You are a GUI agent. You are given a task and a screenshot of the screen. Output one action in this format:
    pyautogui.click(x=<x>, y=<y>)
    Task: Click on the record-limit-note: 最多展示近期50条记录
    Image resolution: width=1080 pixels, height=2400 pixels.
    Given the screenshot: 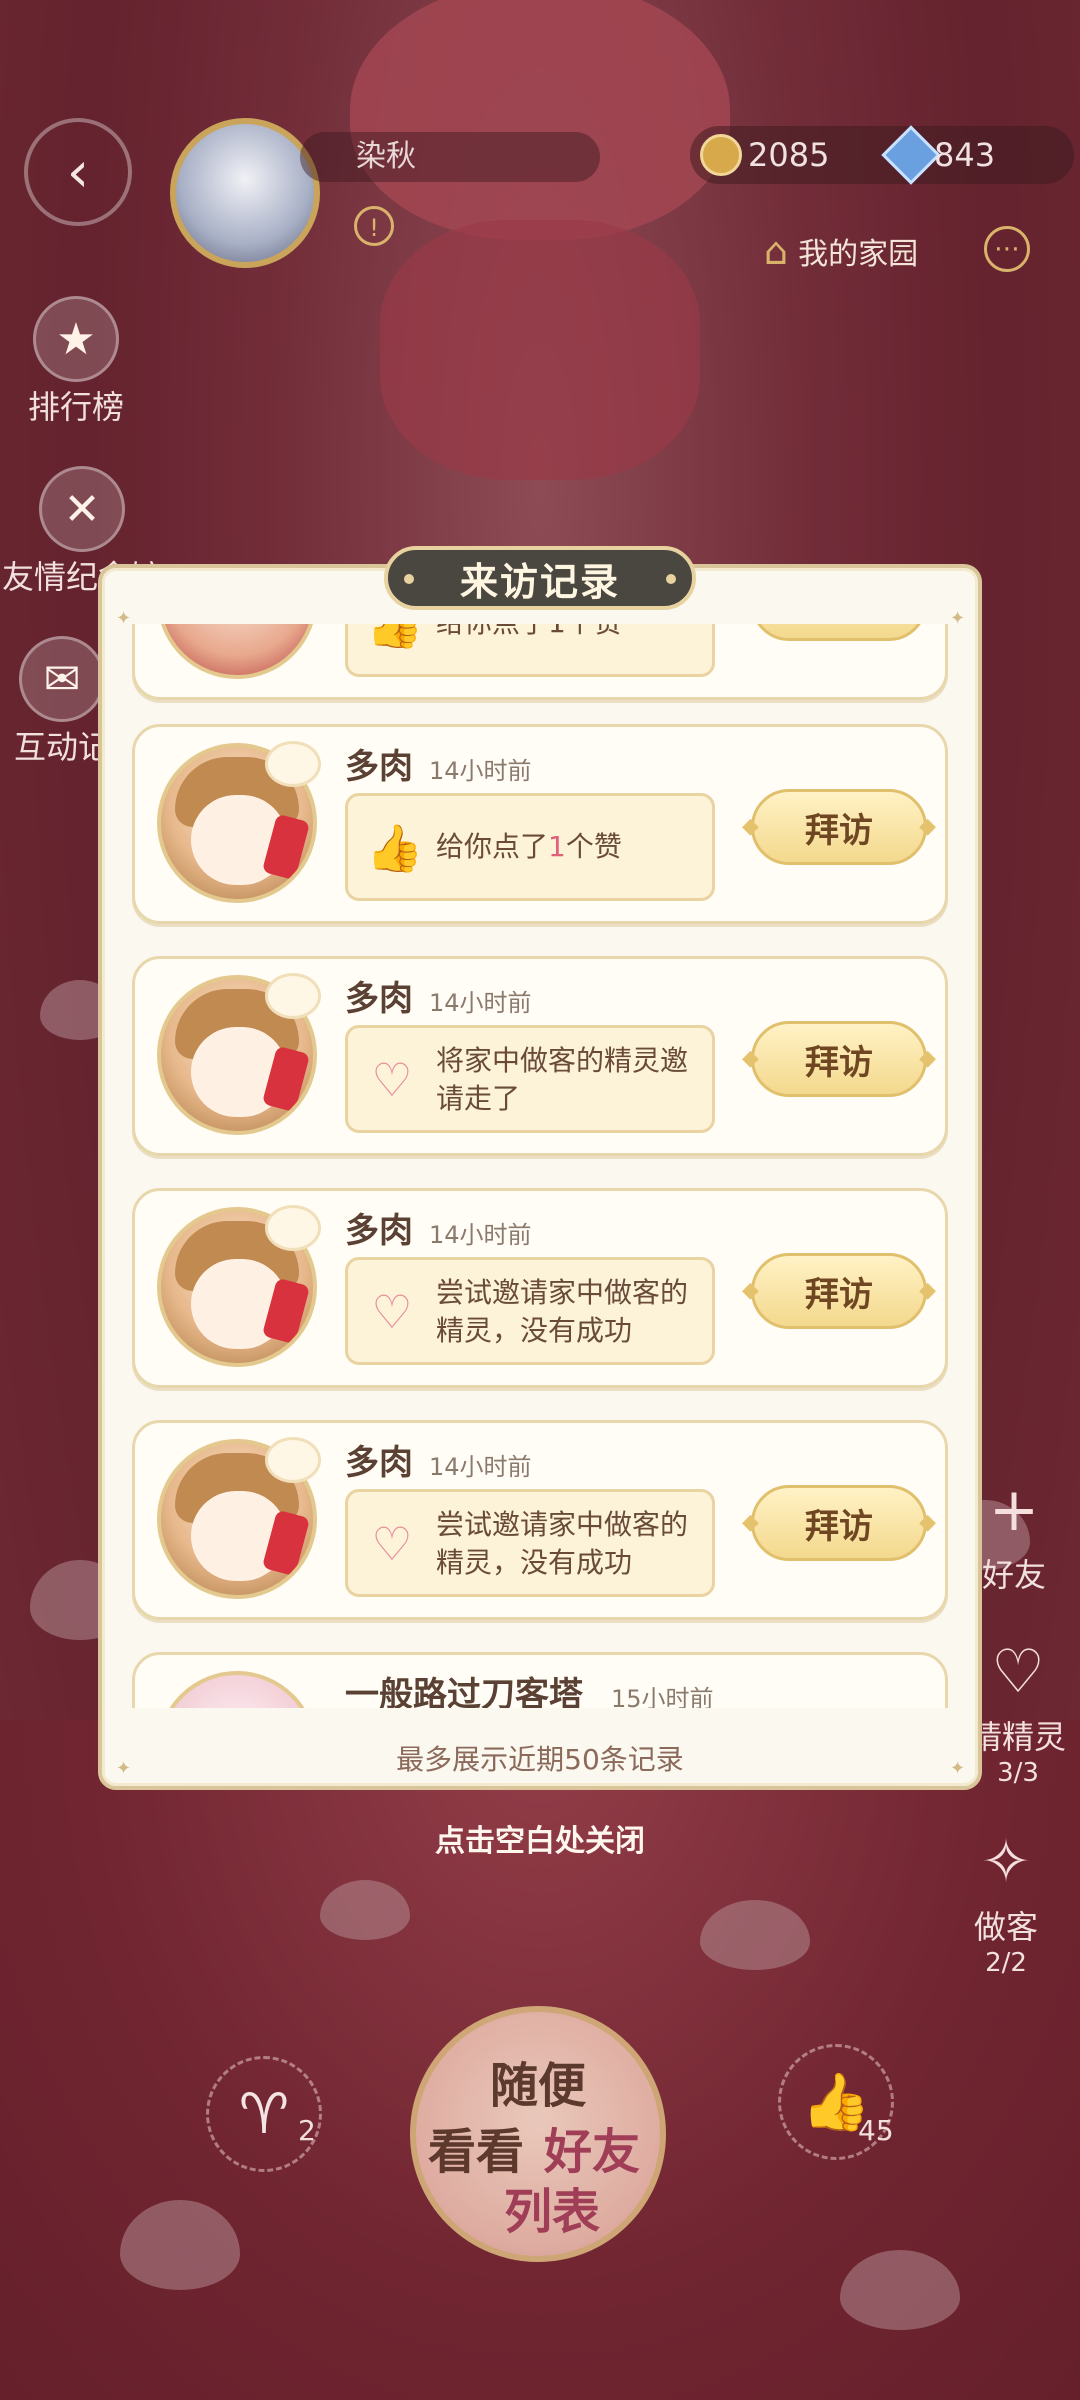 What is the action you would take?
    pyautogui.click(x=540, y=1759)
    